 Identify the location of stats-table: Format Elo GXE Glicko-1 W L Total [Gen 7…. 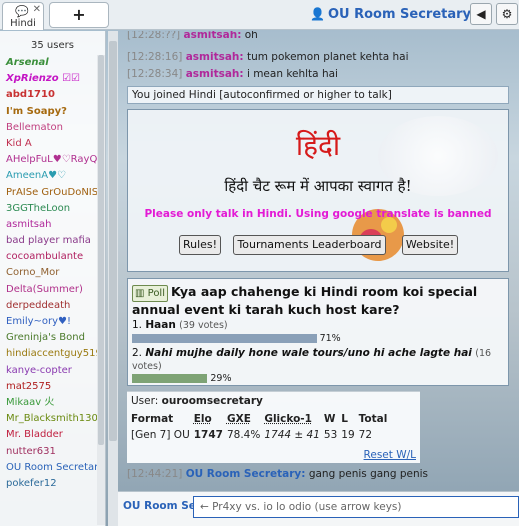
(261, 427).